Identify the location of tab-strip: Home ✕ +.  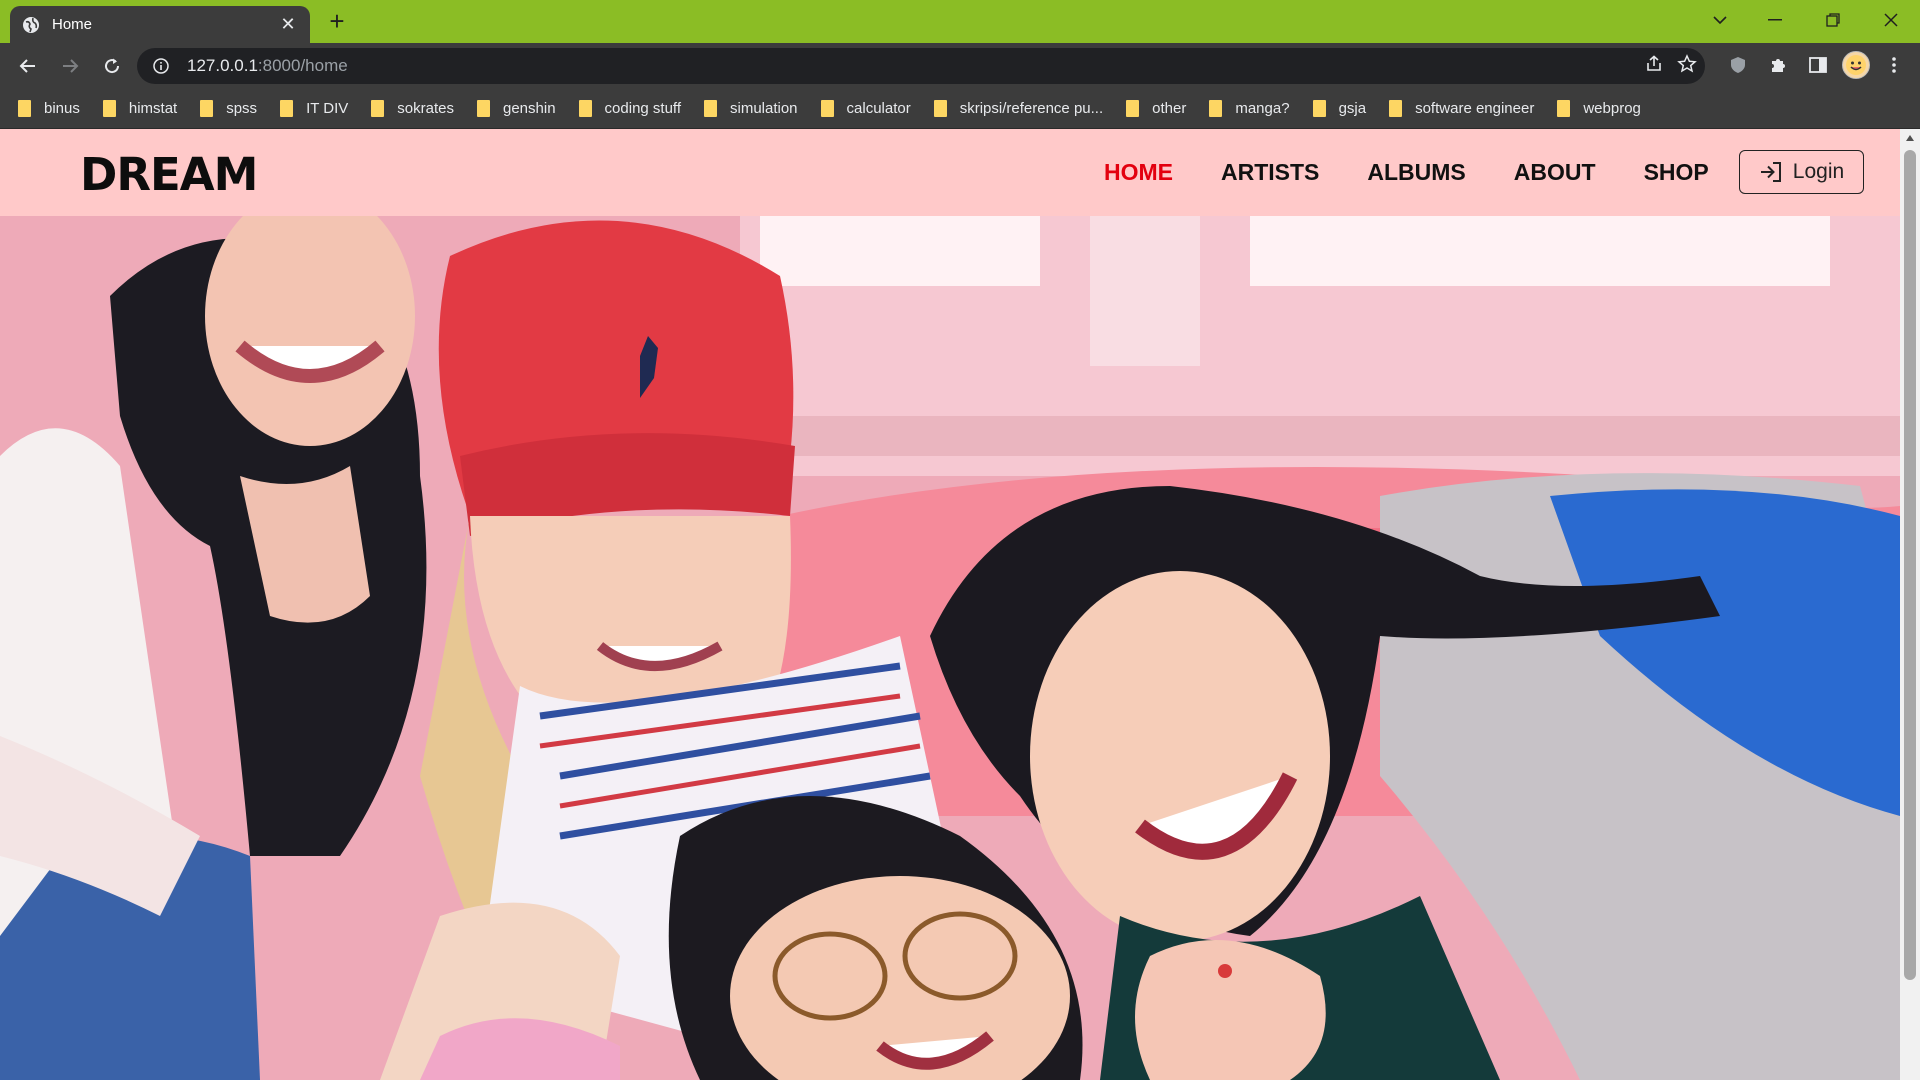
(960, 21).